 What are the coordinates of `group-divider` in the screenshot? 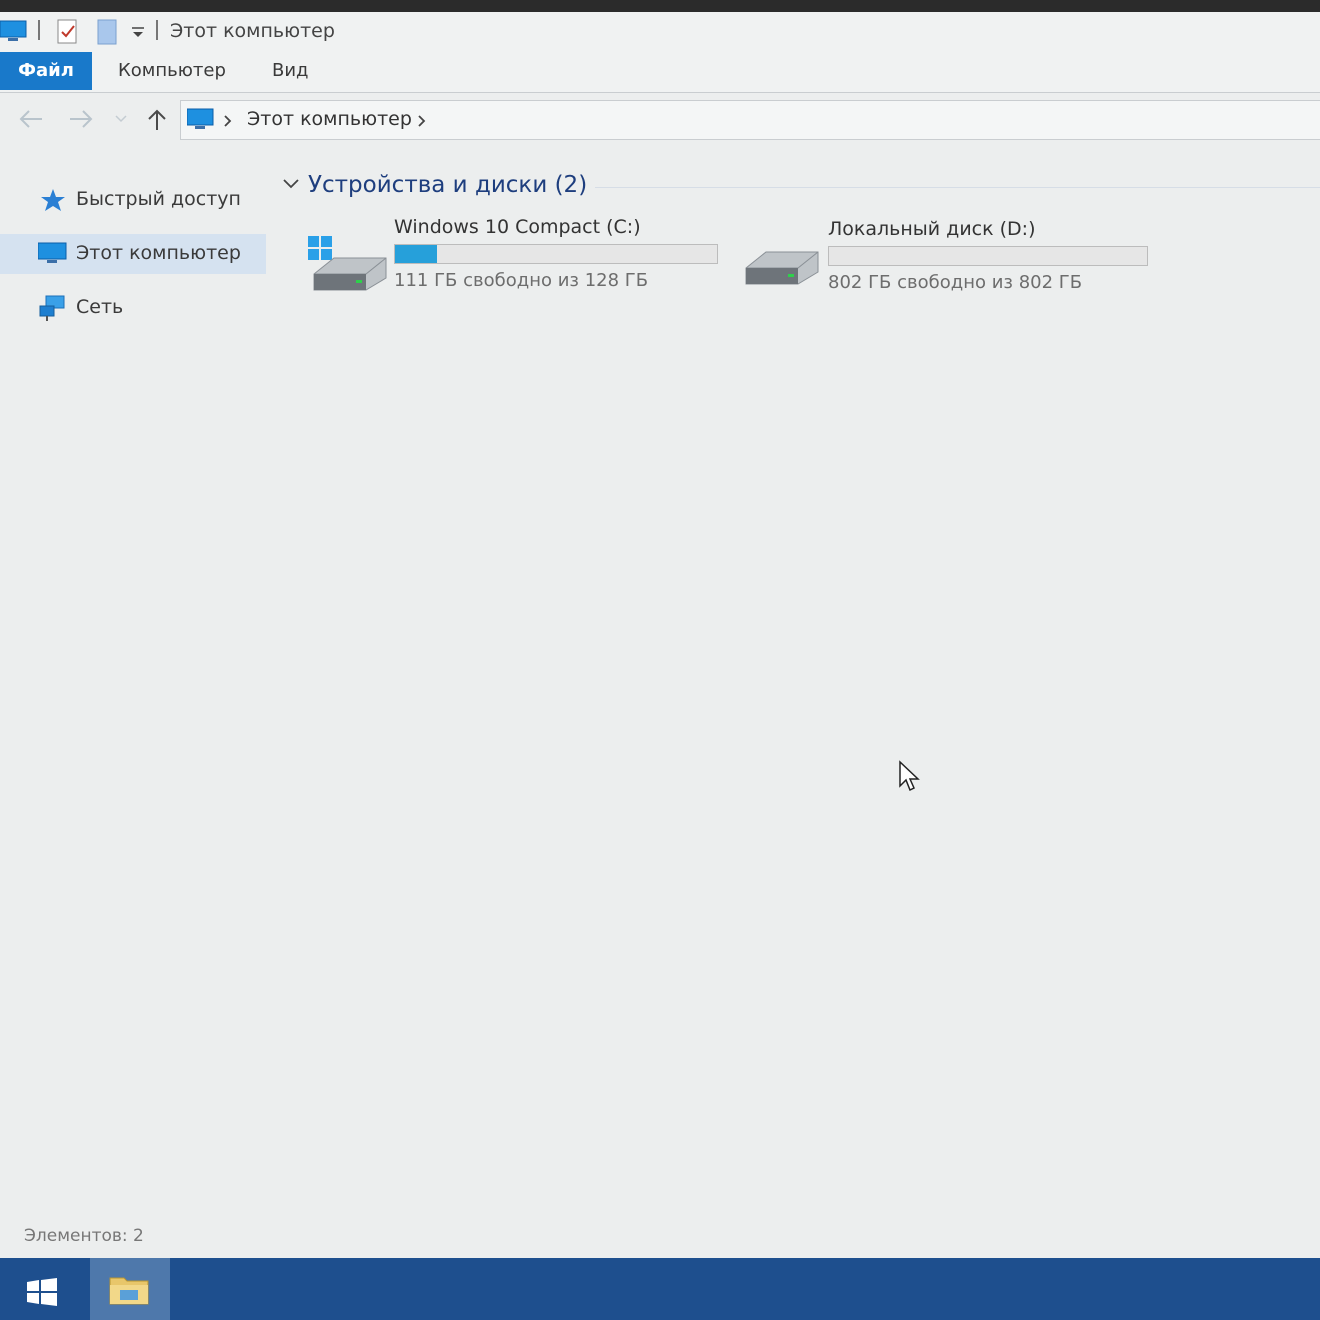 It's located at (957, 187).